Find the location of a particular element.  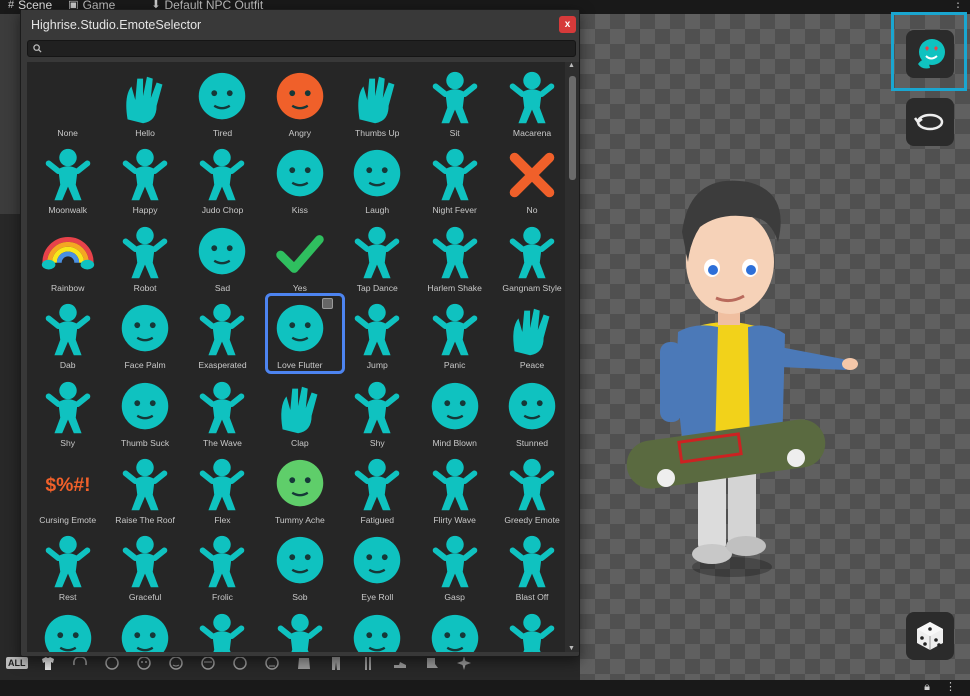

status-bar: 🔒︎ ⋮ is located at coordinates (485, 688).